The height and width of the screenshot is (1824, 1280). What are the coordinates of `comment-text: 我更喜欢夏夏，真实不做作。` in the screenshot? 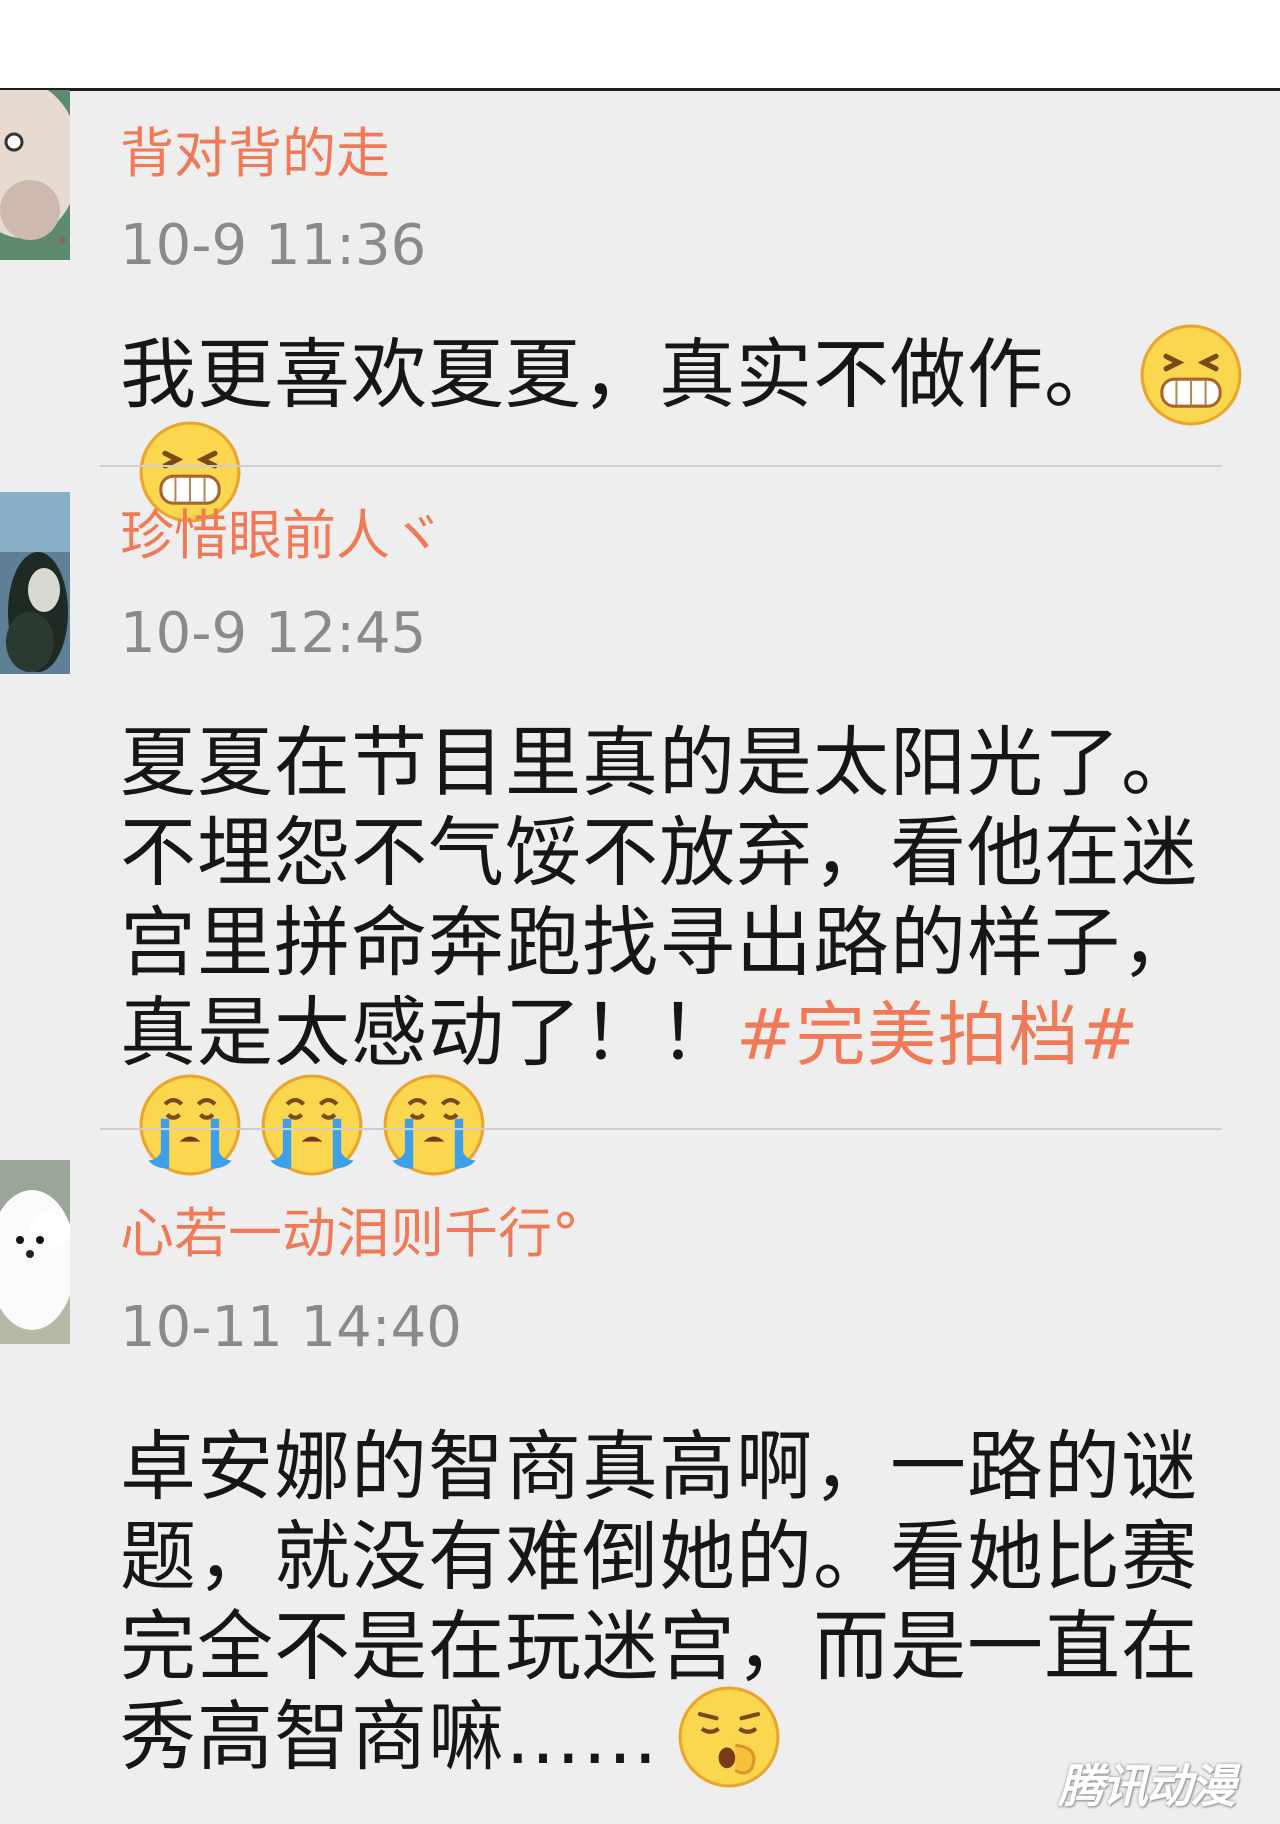 It's located at (685, 424).